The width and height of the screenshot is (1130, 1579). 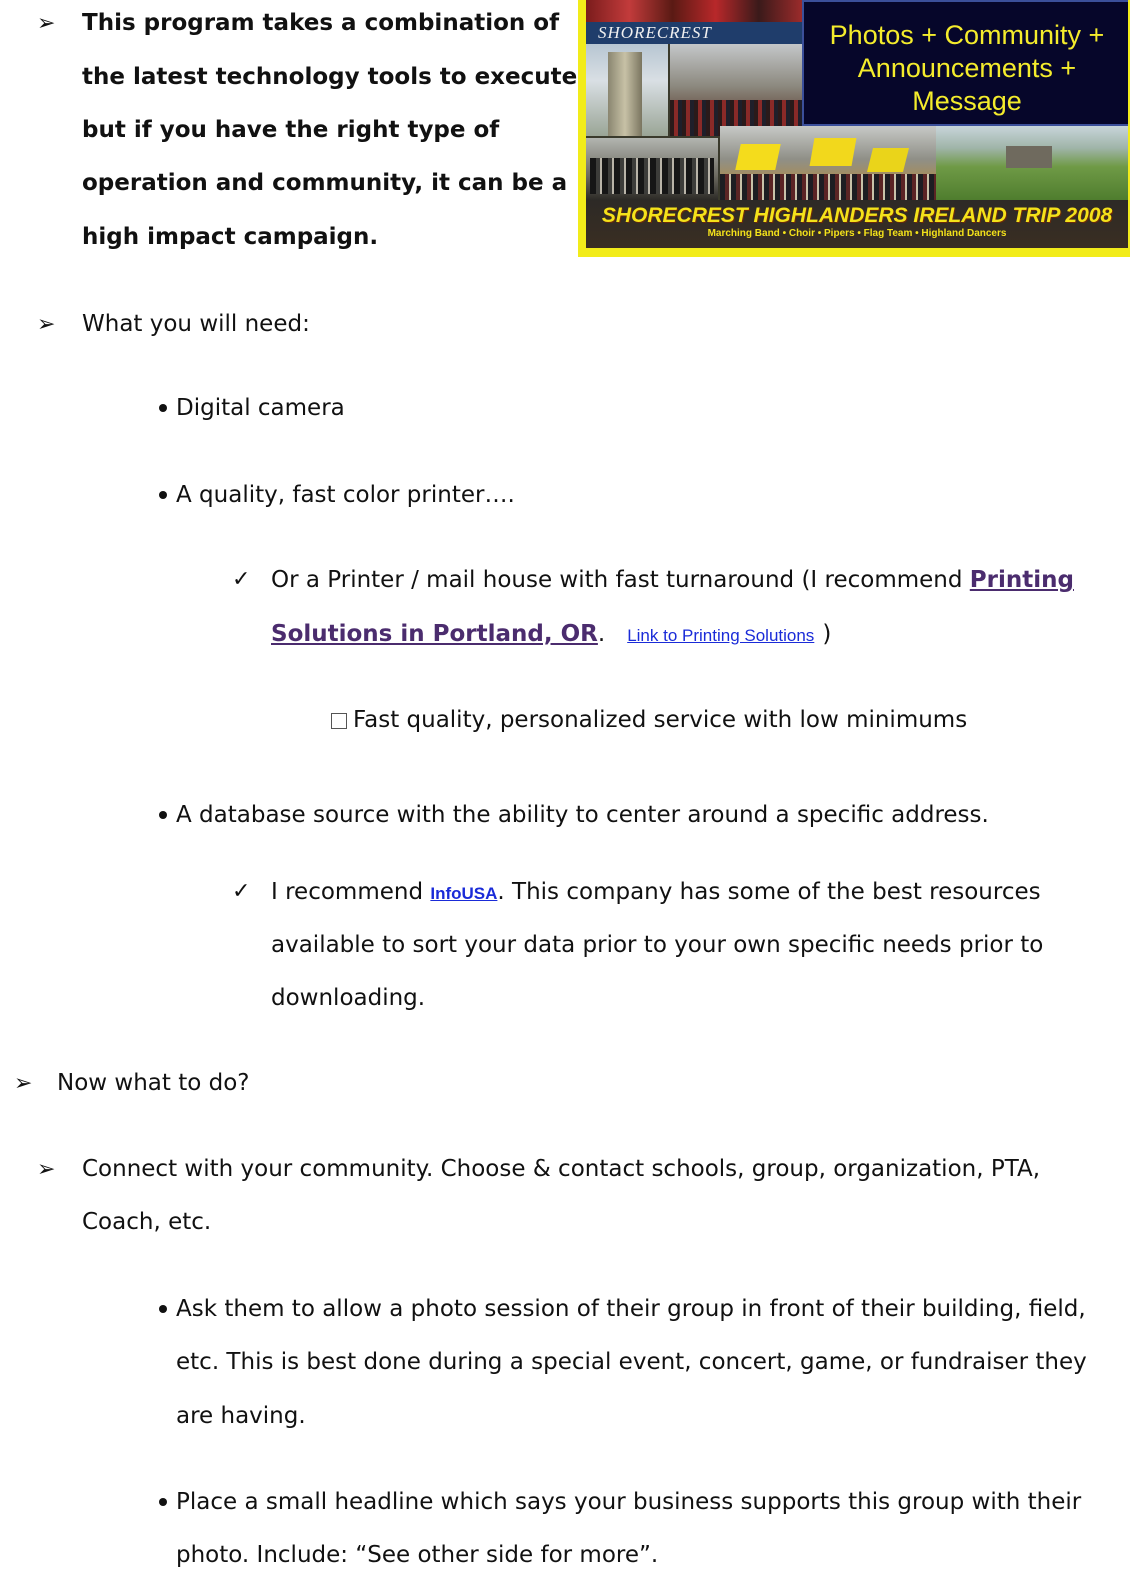 What do you see at coordinates (967, 68) in the screenshot?
I see `overlay-line-2: Announcements +` at bounding box center [967, 68].